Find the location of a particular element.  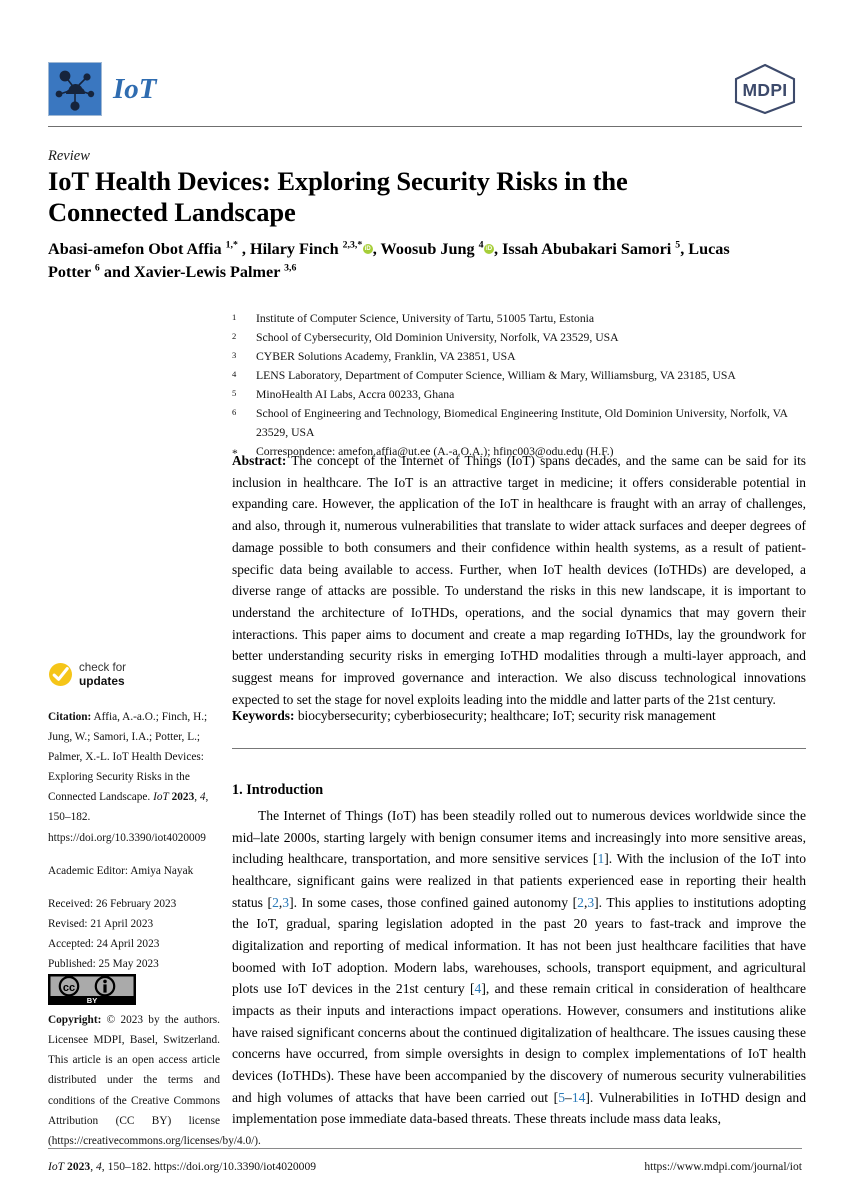

publication-date: Accepted: 24 April 2023 is located at coordinates (104, 943).